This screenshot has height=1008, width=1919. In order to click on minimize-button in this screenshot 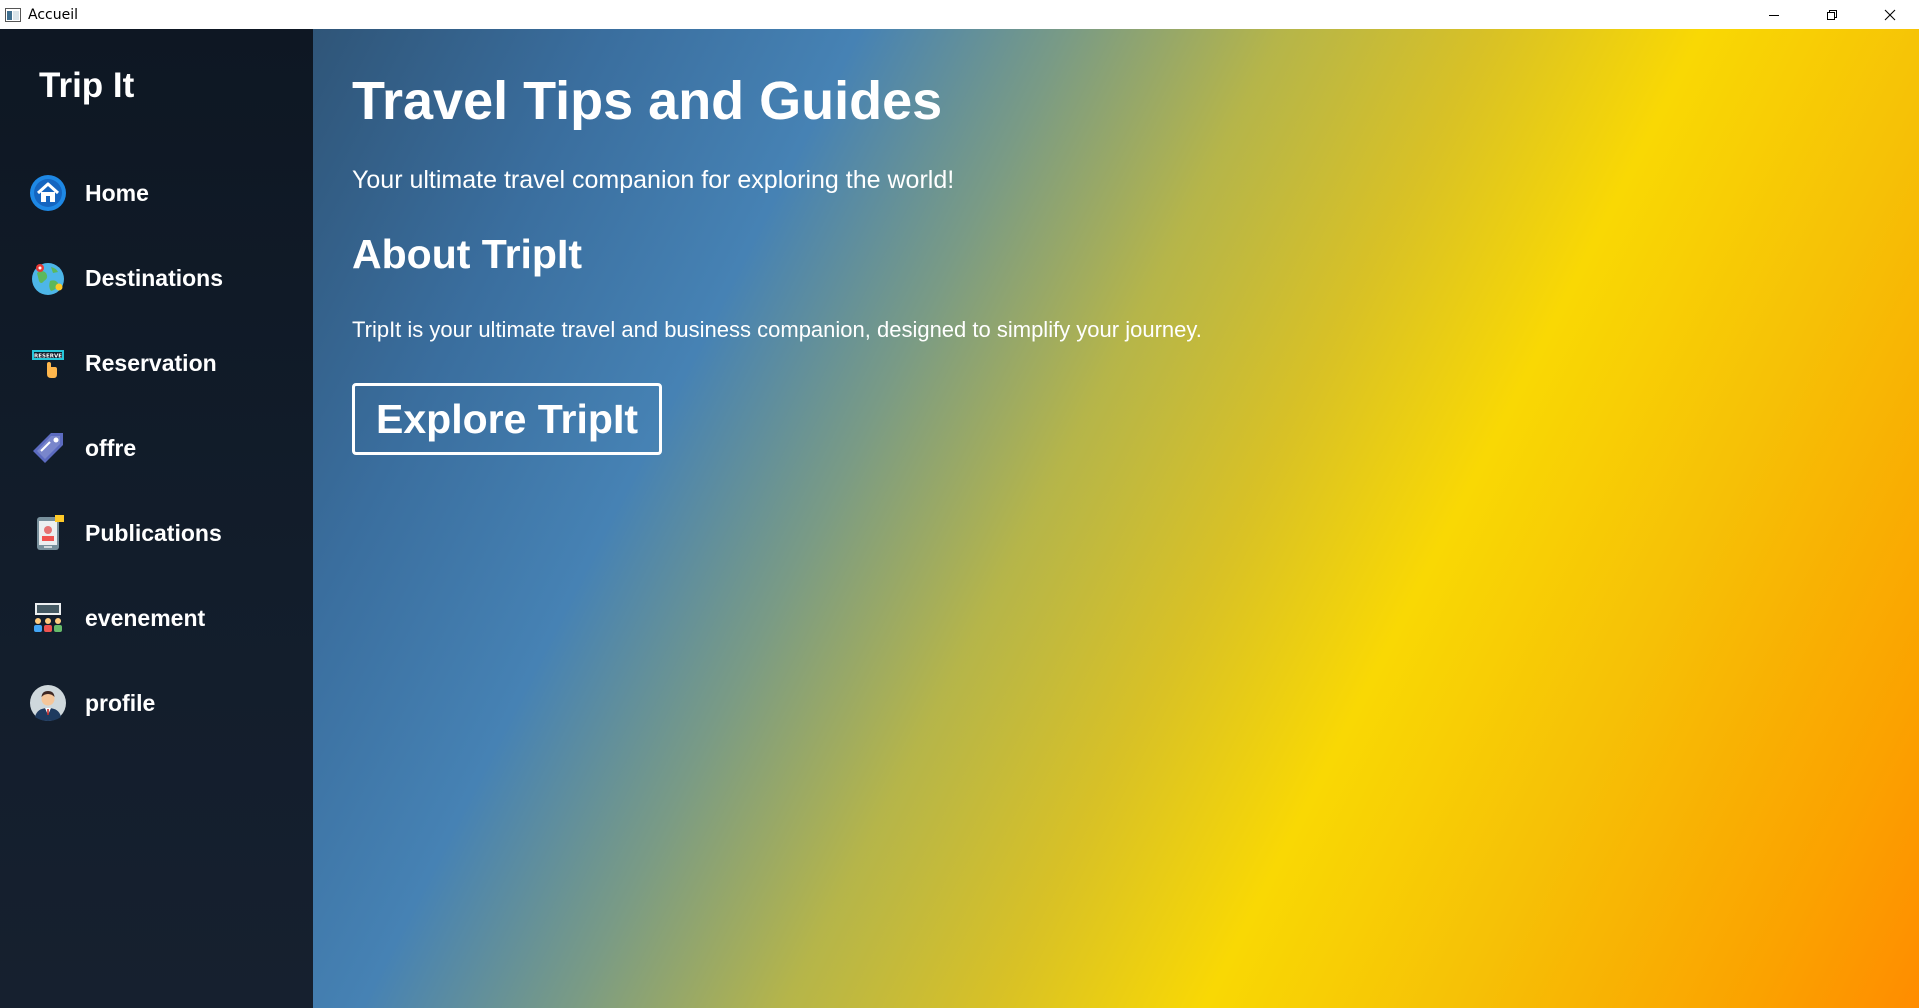, I will do `click(1774, 14)`.